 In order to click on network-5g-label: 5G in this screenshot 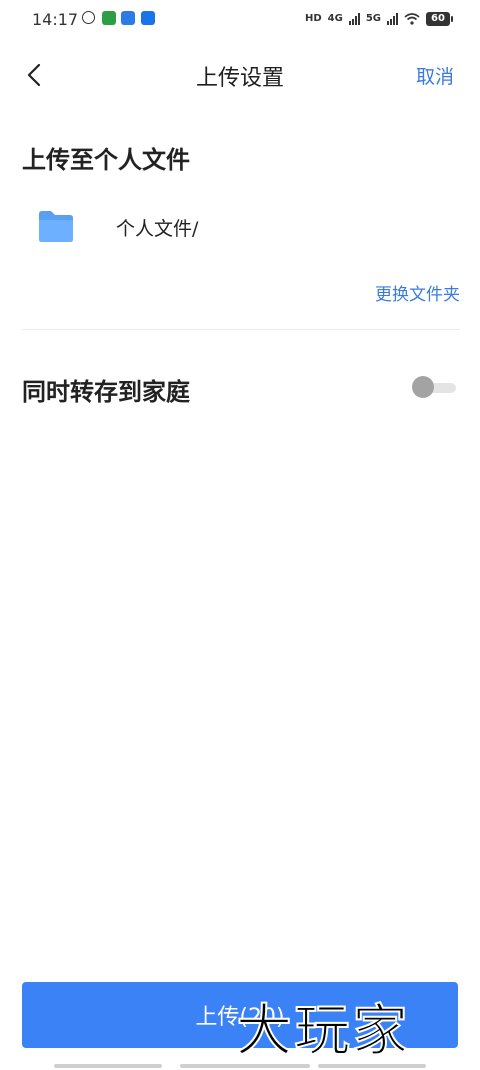, I will do `click(373, 18)`.